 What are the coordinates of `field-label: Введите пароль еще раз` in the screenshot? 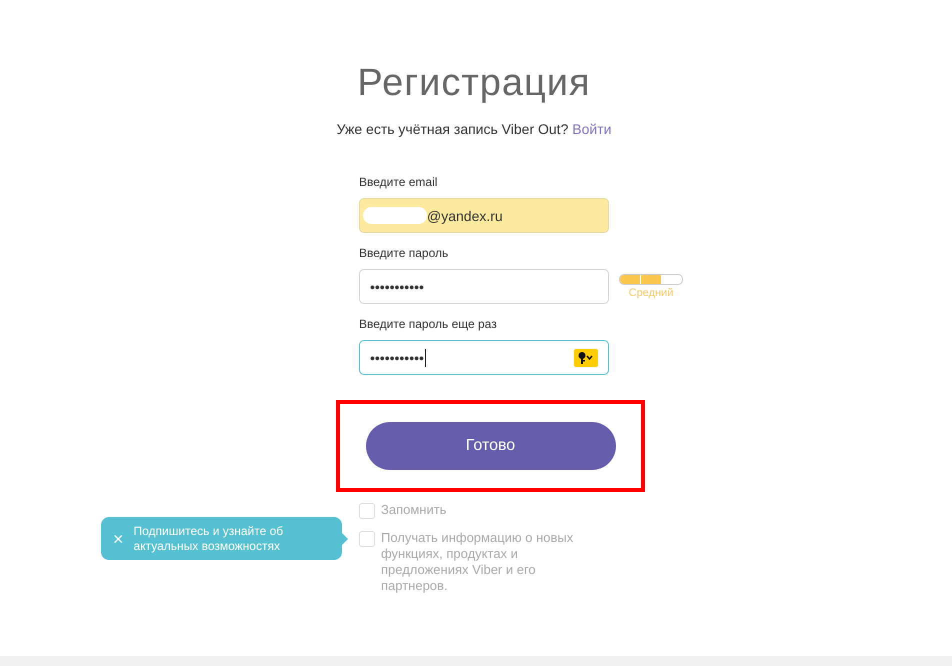 It's located at (428, 324).